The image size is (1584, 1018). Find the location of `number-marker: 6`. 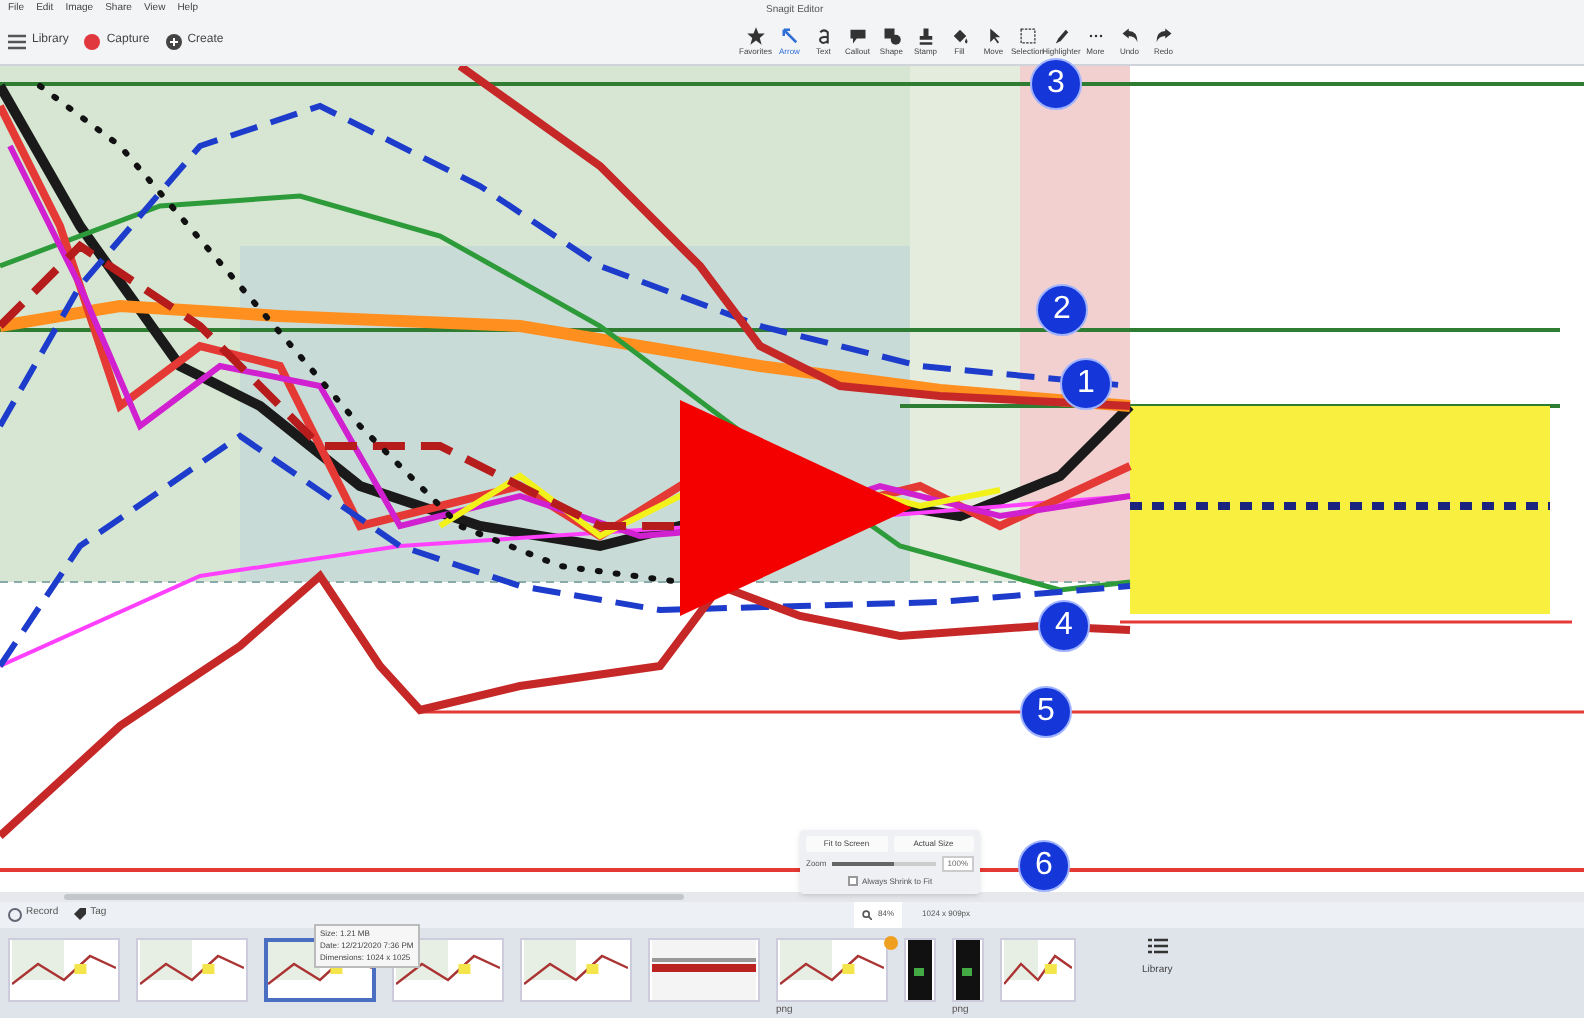

number-marker: 6 is located at coordinates (1044, 865).